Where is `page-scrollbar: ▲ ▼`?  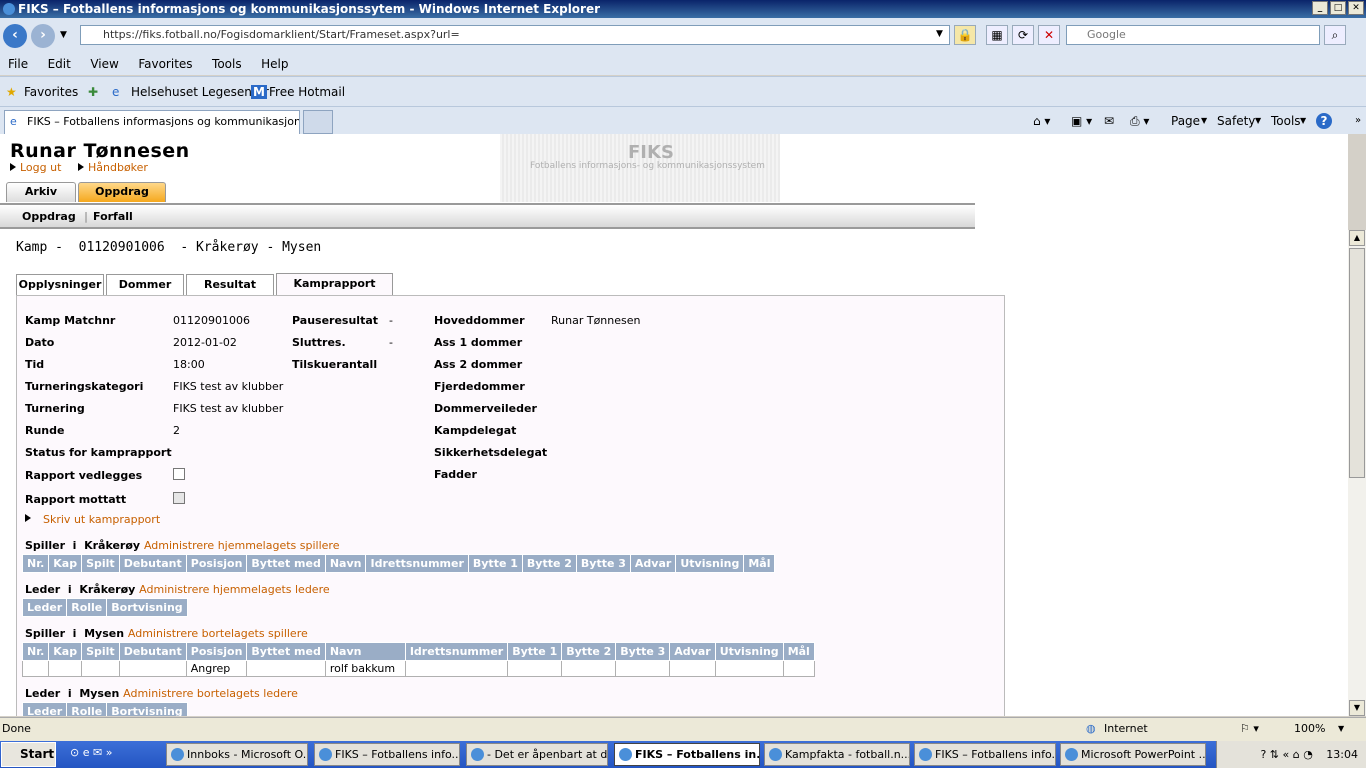
page-scrollbar: ▲ ▼ is located at coordinates (1357, 473).